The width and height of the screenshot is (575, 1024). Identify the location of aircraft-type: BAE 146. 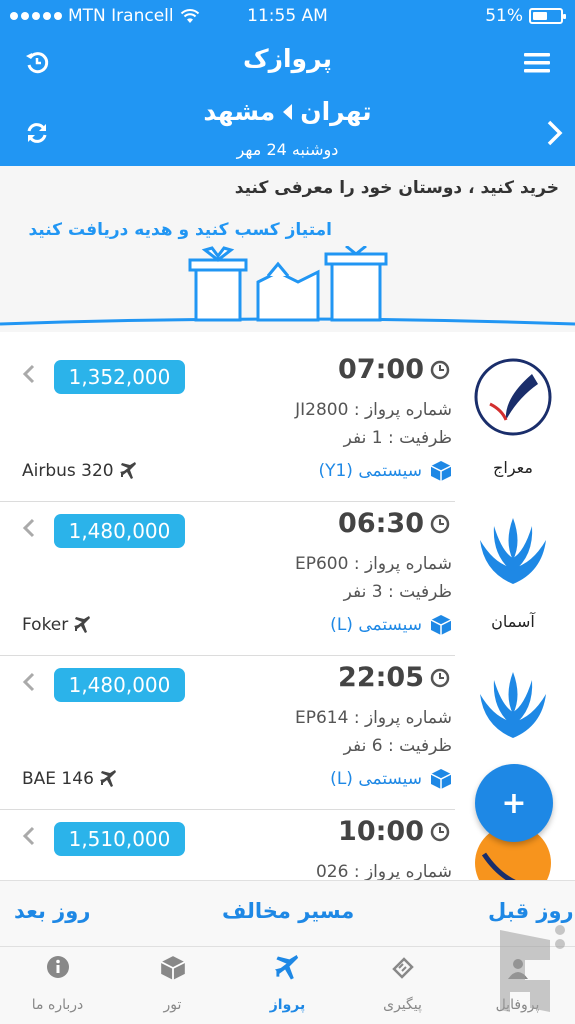
(70, 779).